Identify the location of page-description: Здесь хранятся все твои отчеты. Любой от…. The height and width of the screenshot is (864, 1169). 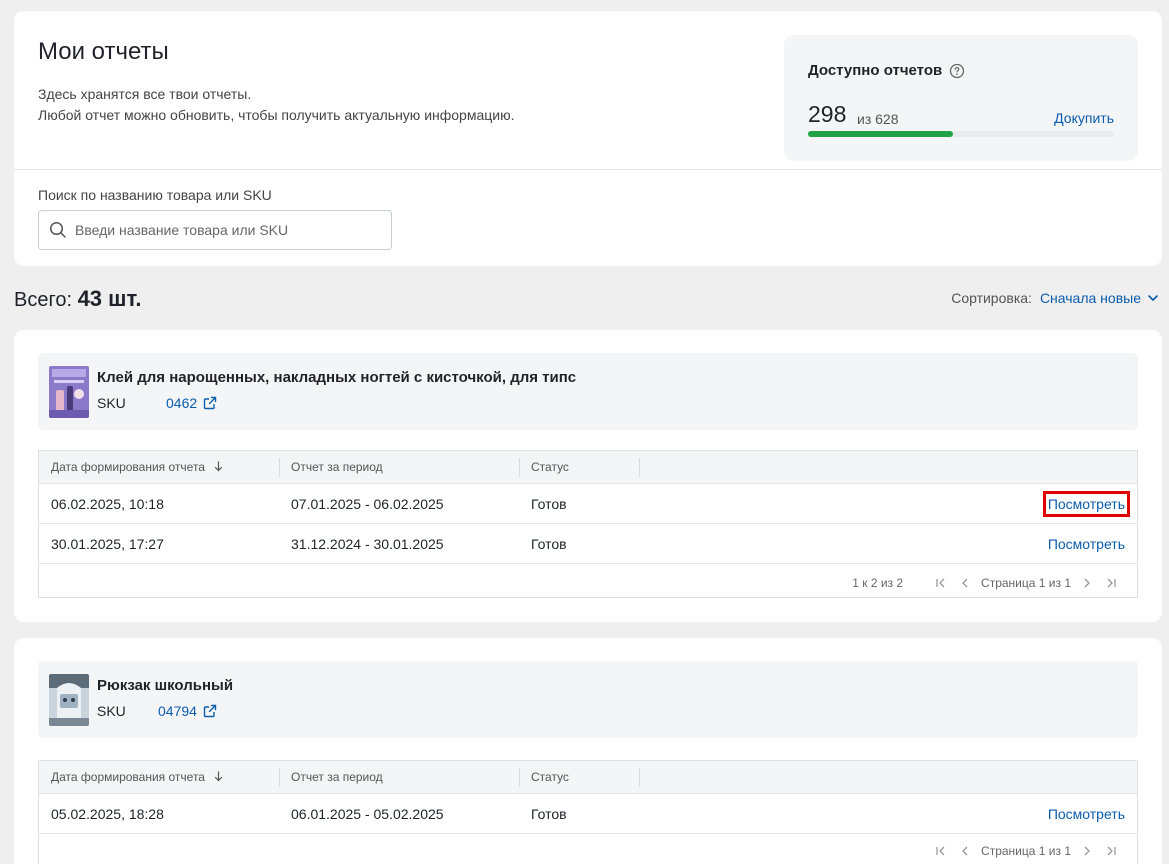
(276, 105).